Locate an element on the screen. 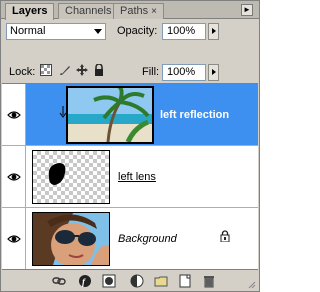 The height and width of the screenshot is (292, 320). layers-toolbar: f is located at coordinates (130, 280).